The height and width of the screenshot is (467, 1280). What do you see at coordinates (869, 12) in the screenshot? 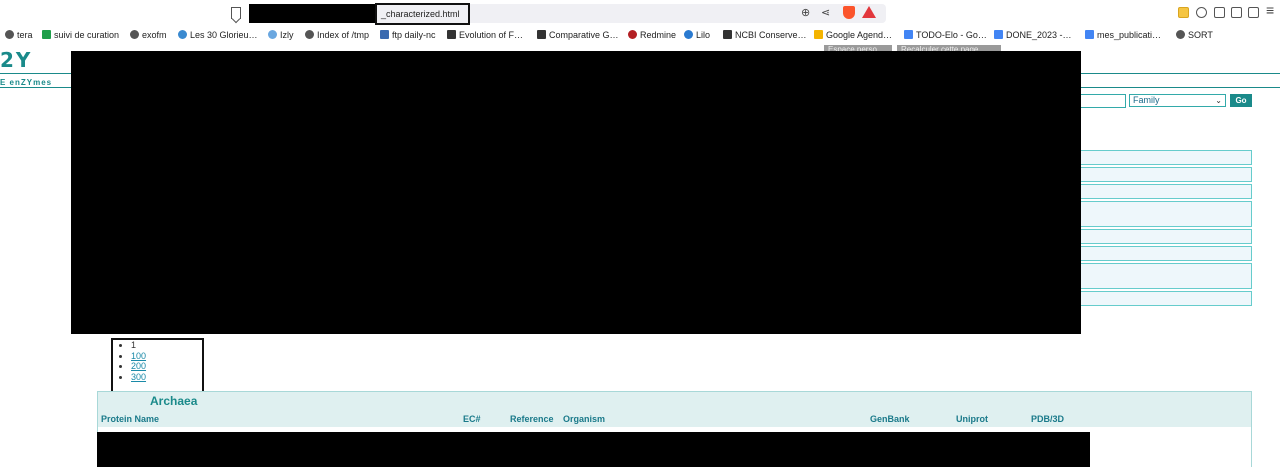
I see `brave-rewards-icon` at bounding box center [869, 12].